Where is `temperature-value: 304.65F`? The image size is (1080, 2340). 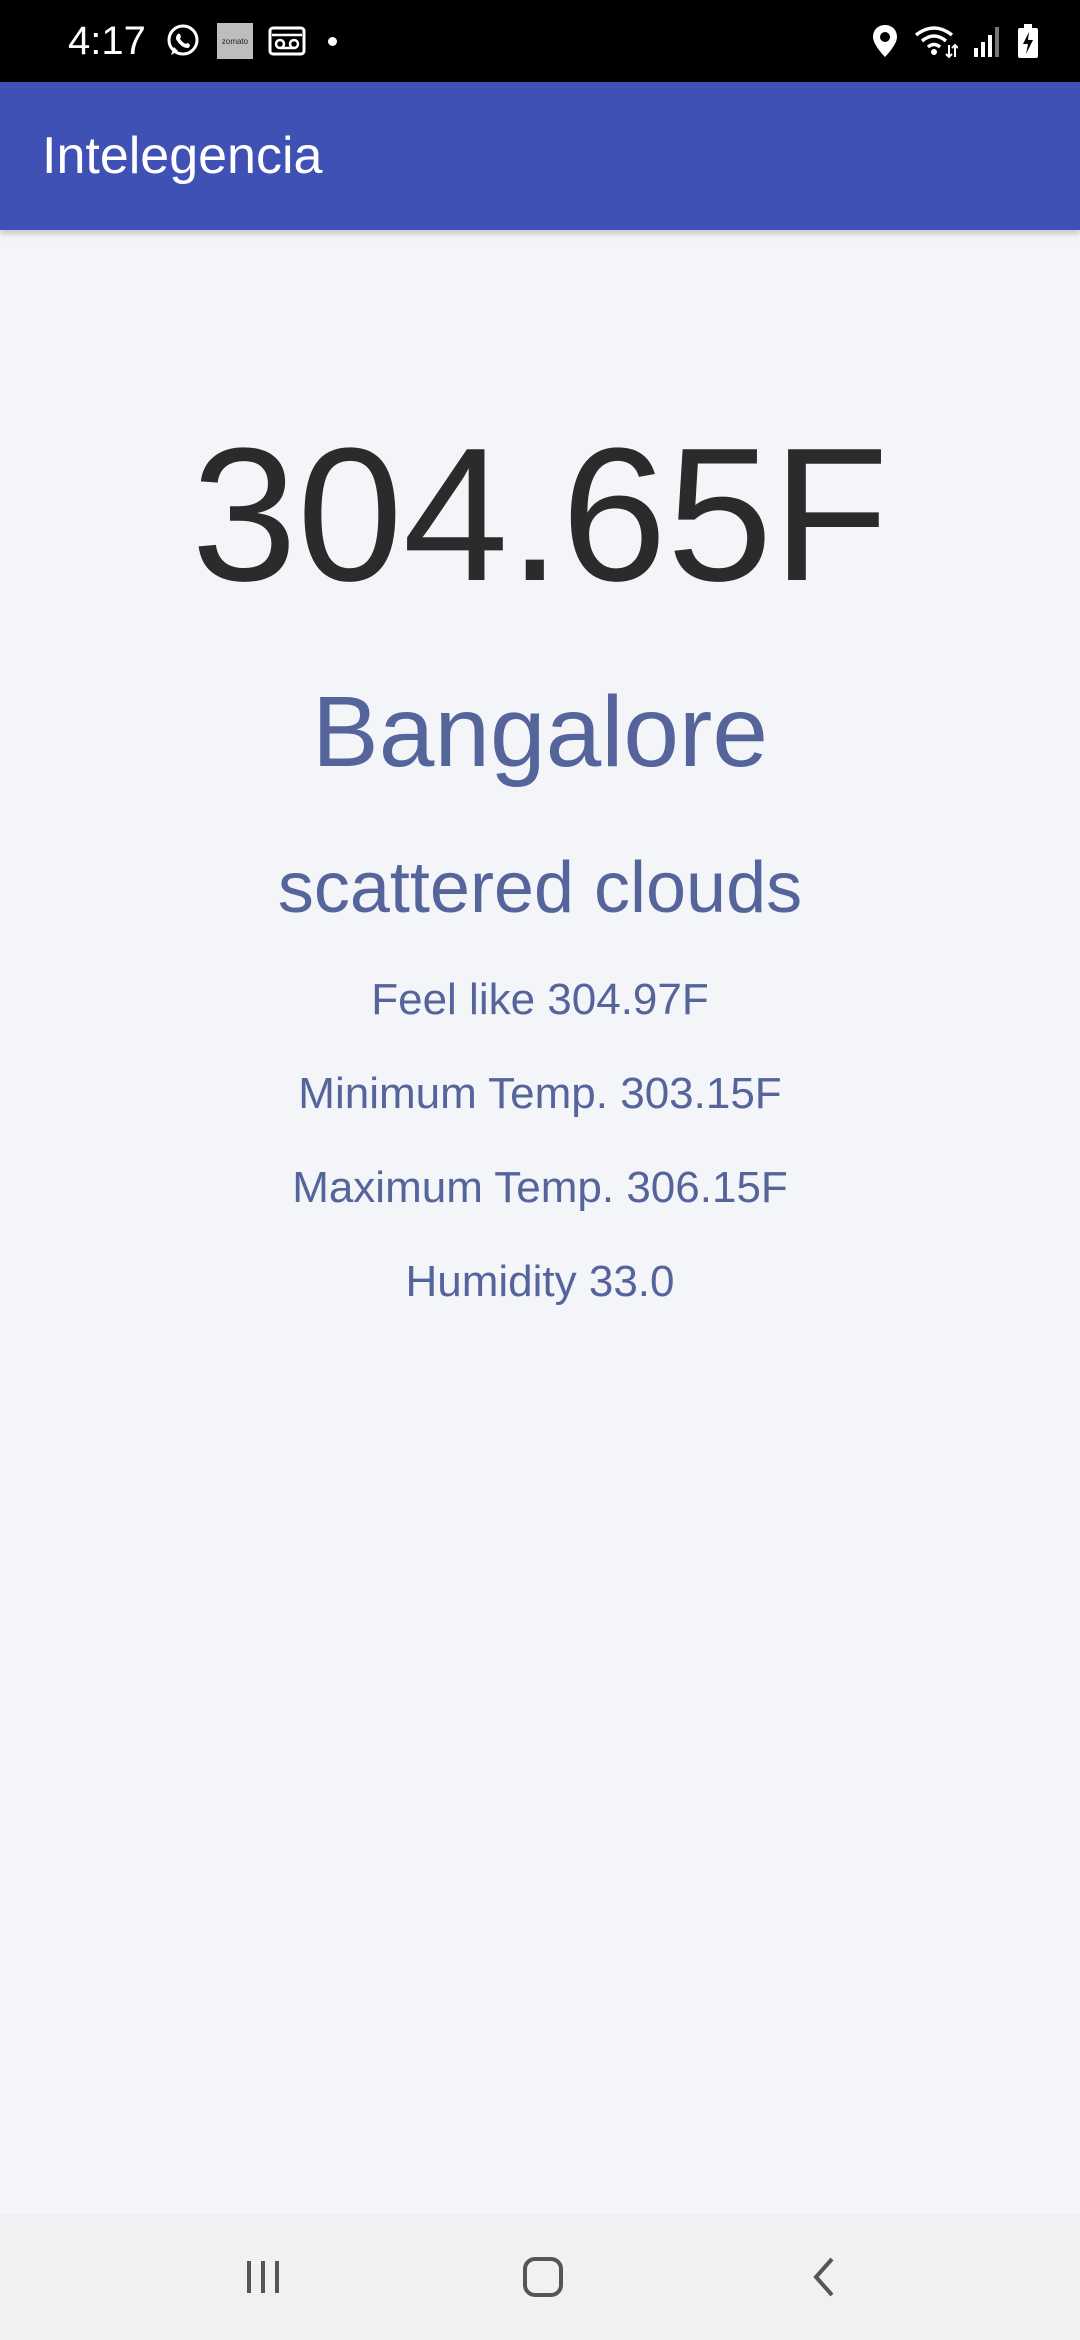
temperature-value: 304.65F is located at coordinates (540, 515).